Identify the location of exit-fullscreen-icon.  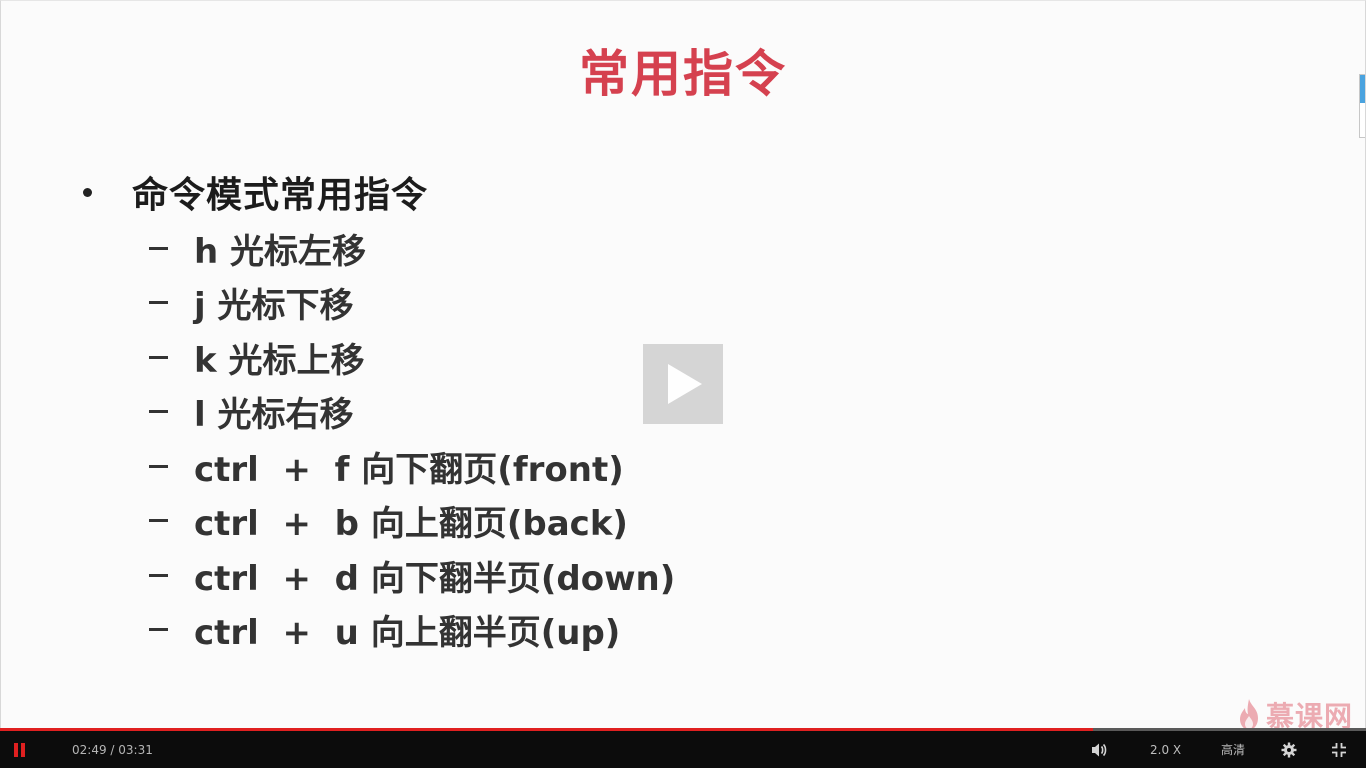
(1339, 749).